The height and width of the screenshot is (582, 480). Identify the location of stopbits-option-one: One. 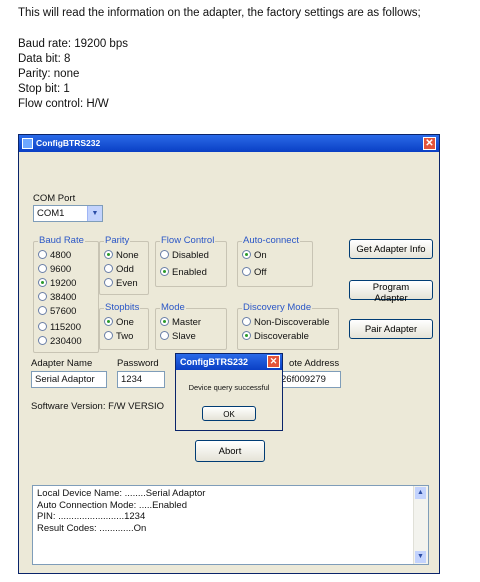
(119, 322).